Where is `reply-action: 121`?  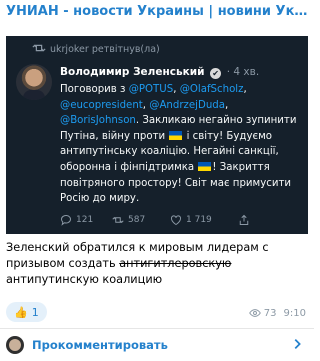
reply-action: 121 is located at coordinates (76, 220).